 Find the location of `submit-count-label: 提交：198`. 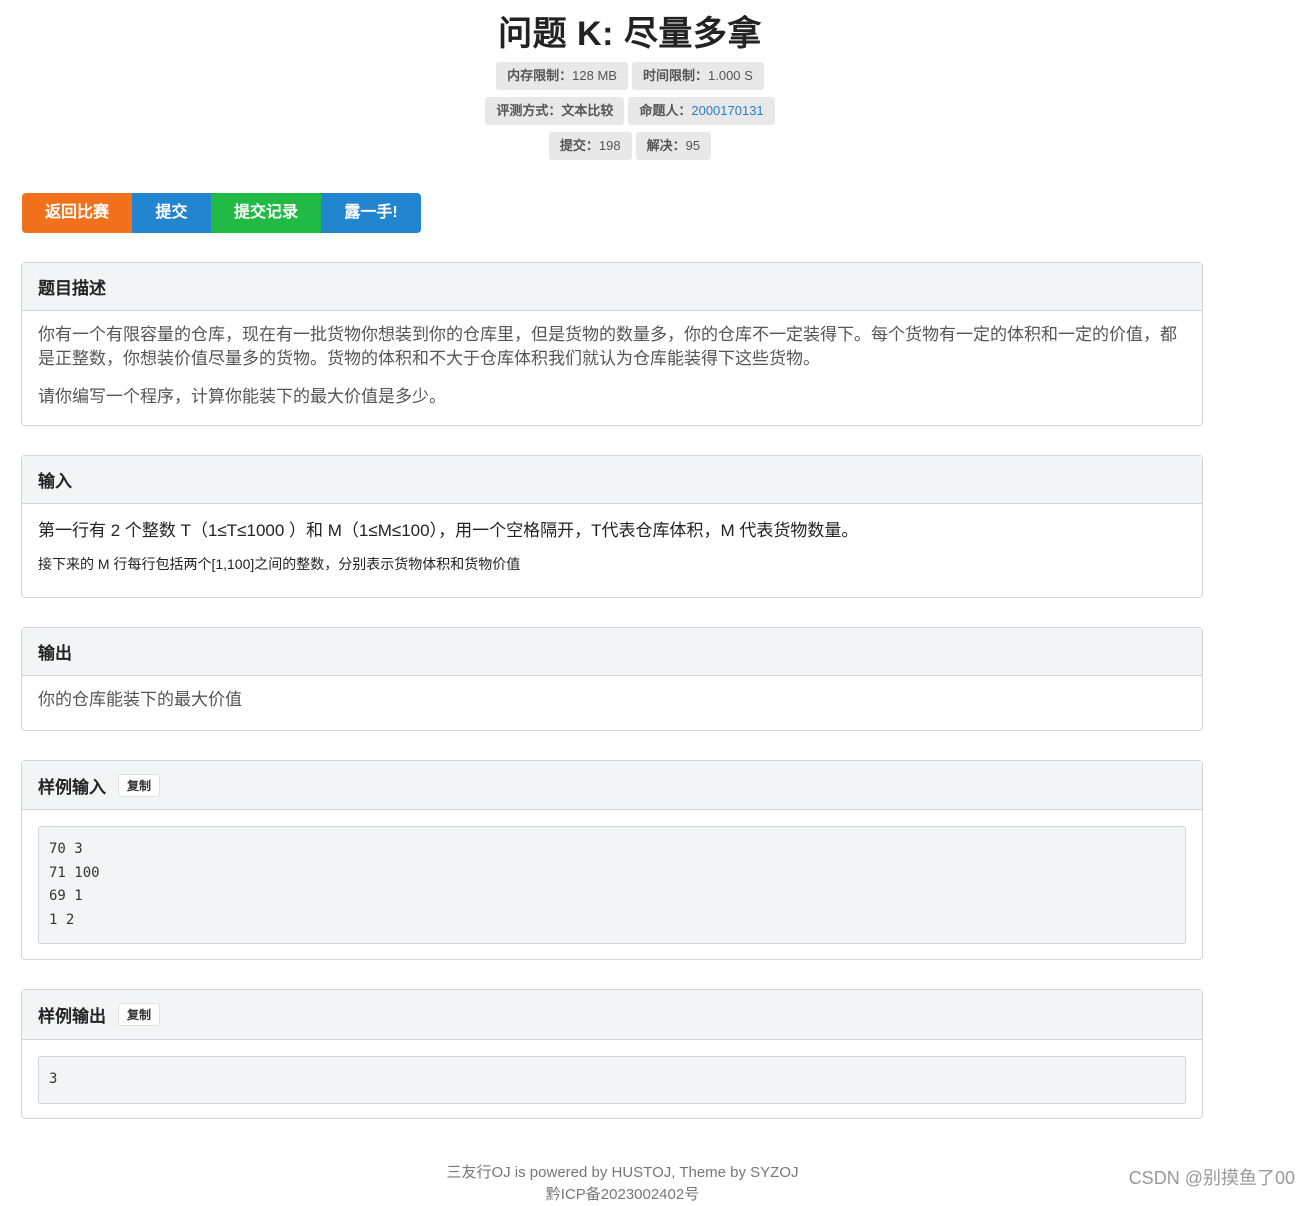

submit-count-label: 提交：198 is located at coordinates (590, 146).